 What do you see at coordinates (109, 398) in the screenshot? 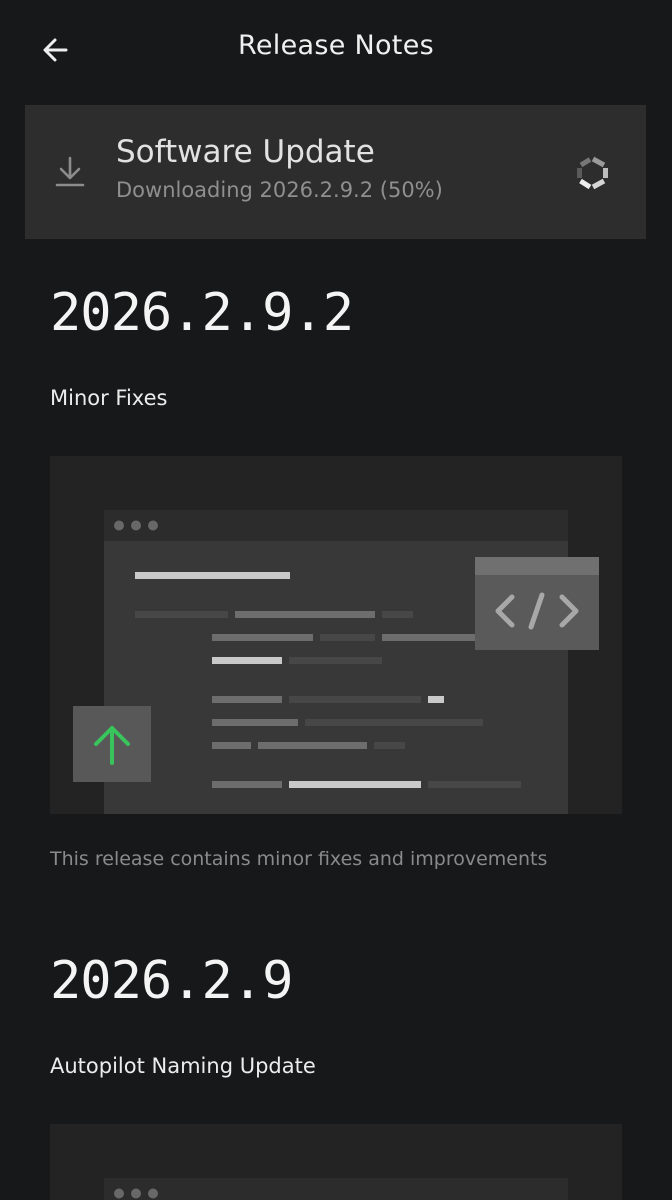
I see `release-subtitle: Minor Fixes` at bounding box center [109, 398].